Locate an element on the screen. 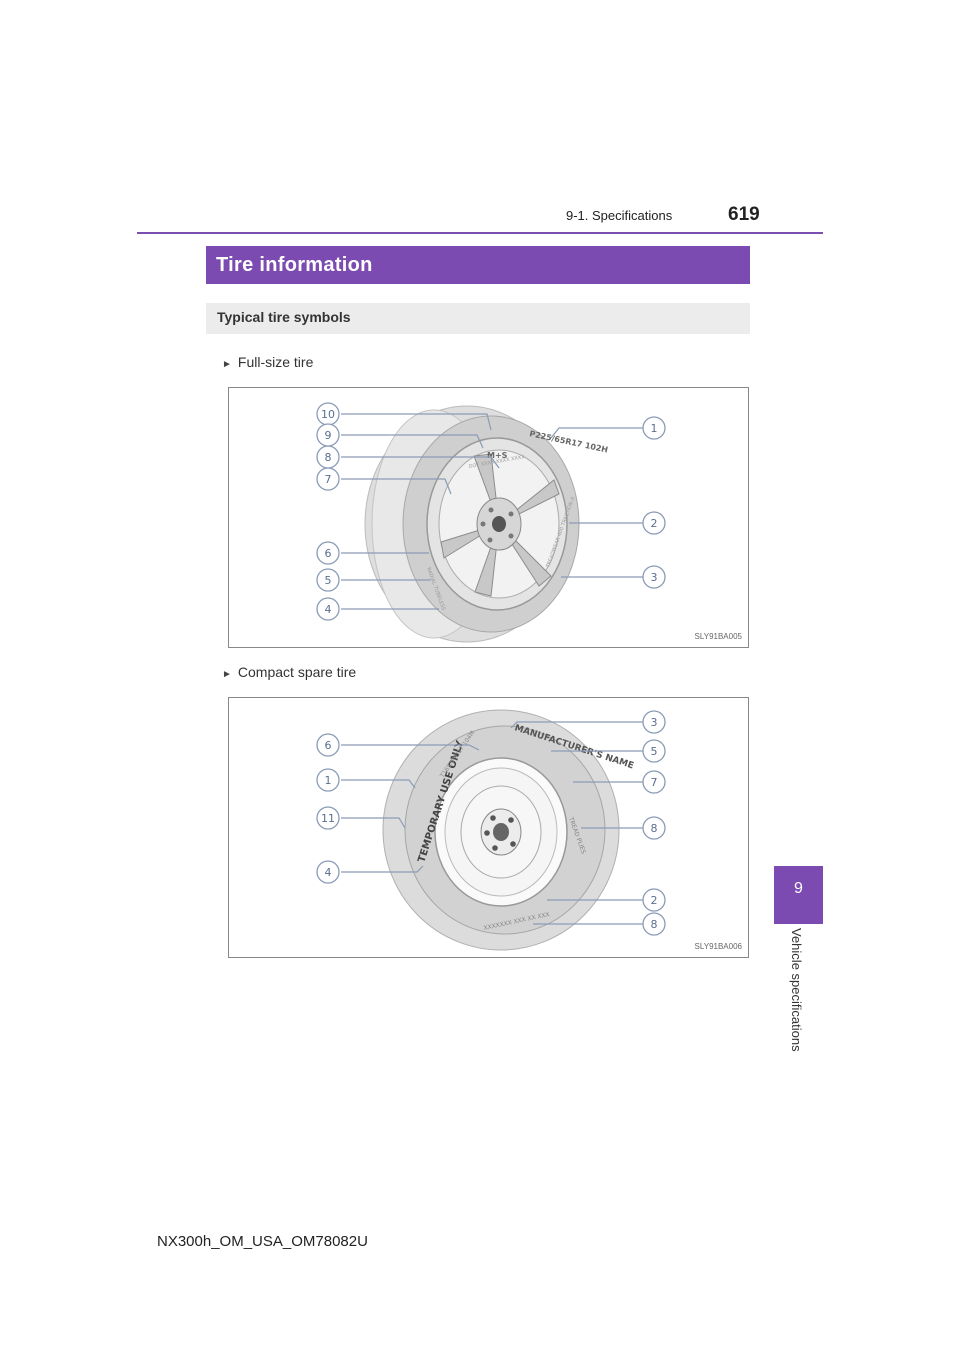 This screenshot has height=1358, width=960. callout-10: 10 is located at coordinates (328, 414).